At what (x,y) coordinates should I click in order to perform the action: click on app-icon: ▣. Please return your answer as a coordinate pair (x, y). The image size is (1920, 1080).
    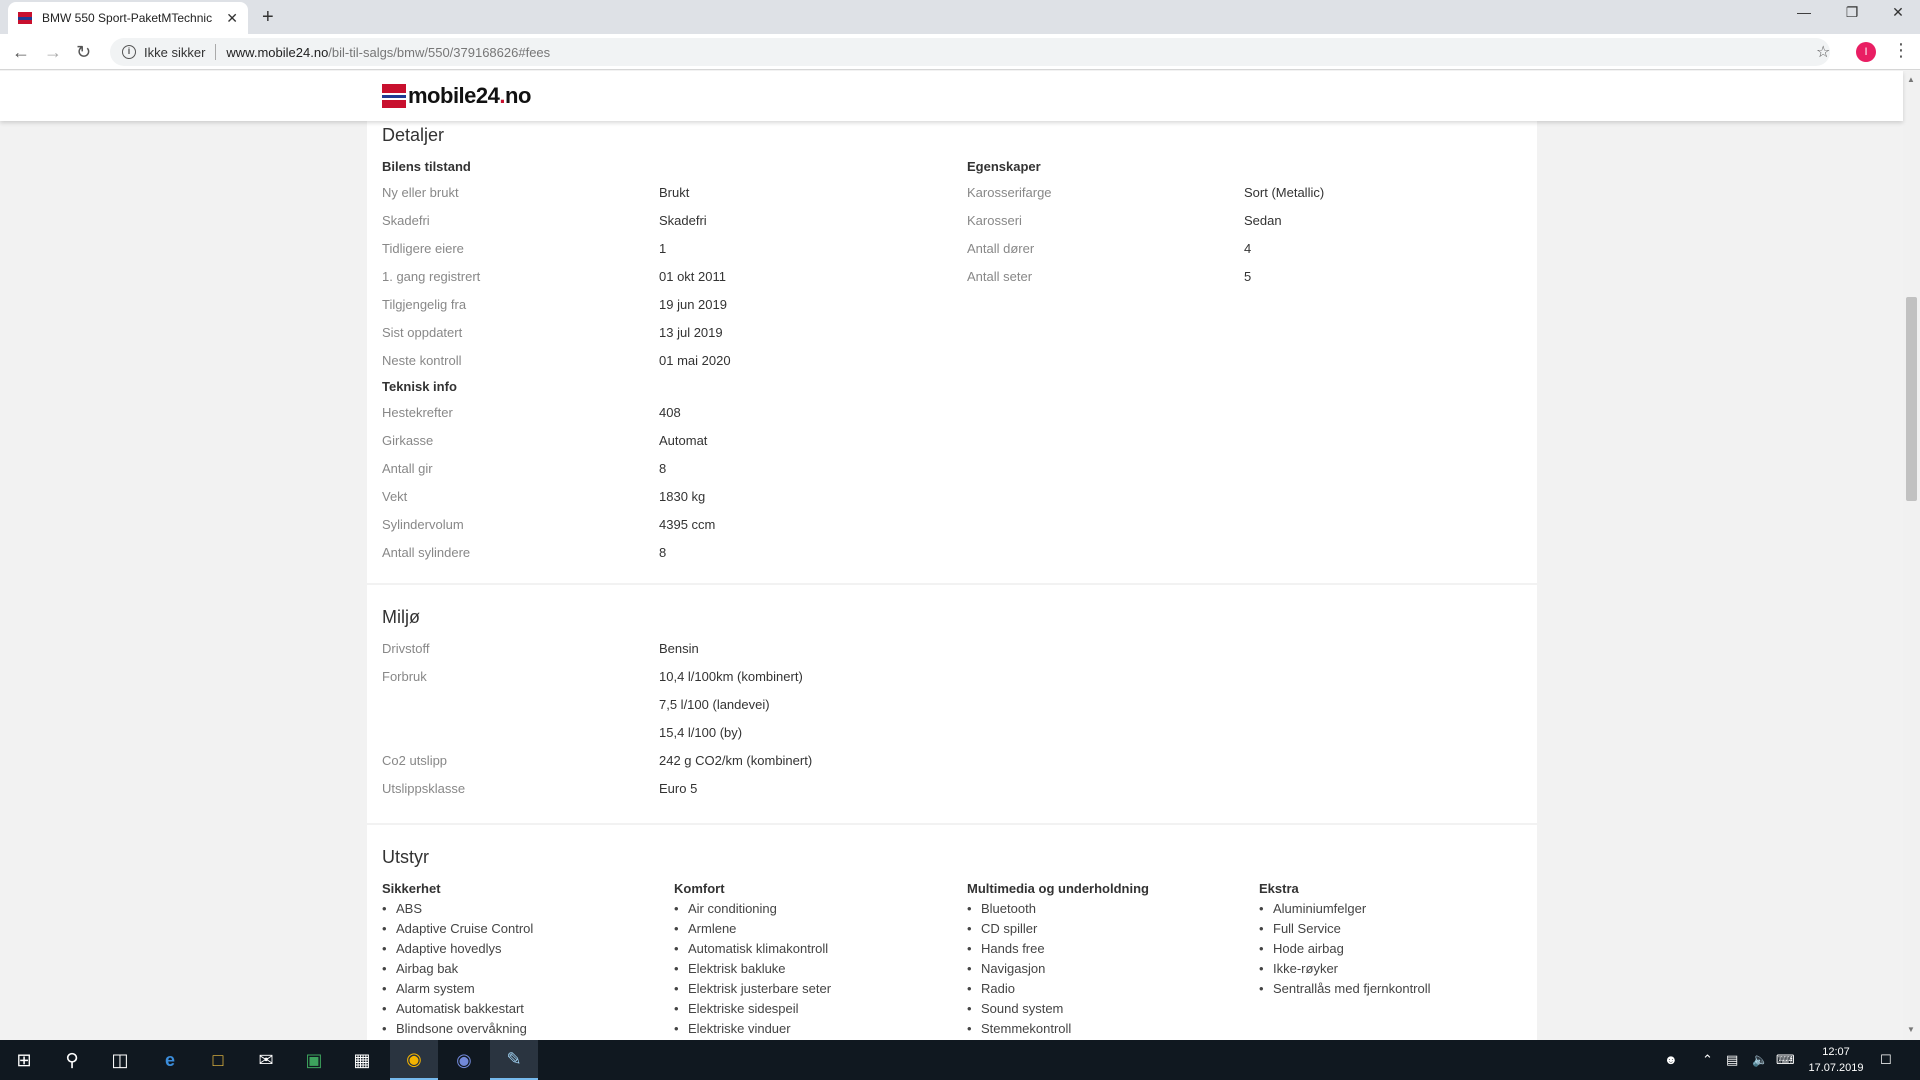
    Looking at the image, I should click on (314, 1060).